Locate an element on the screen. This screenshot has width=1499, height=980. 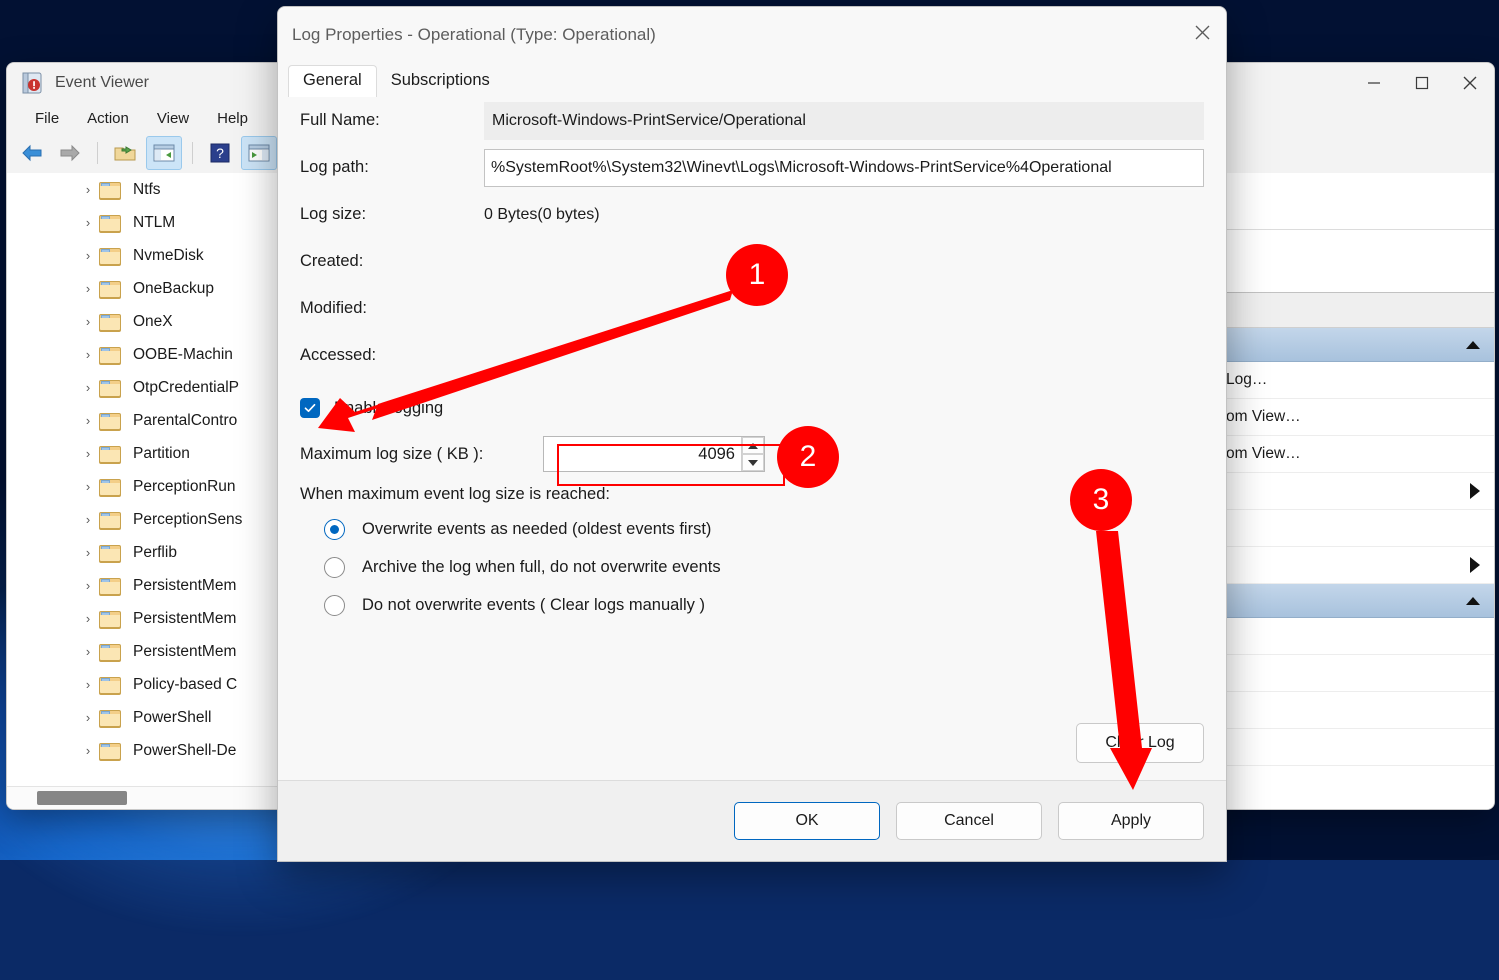
tree-item-perceptionsens: › PerceptionSens is located at coordinates (142, 519).